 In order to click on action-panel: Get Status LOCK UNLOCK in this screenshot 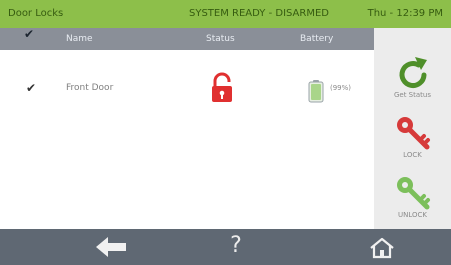, I will do `click(412, 128)`.